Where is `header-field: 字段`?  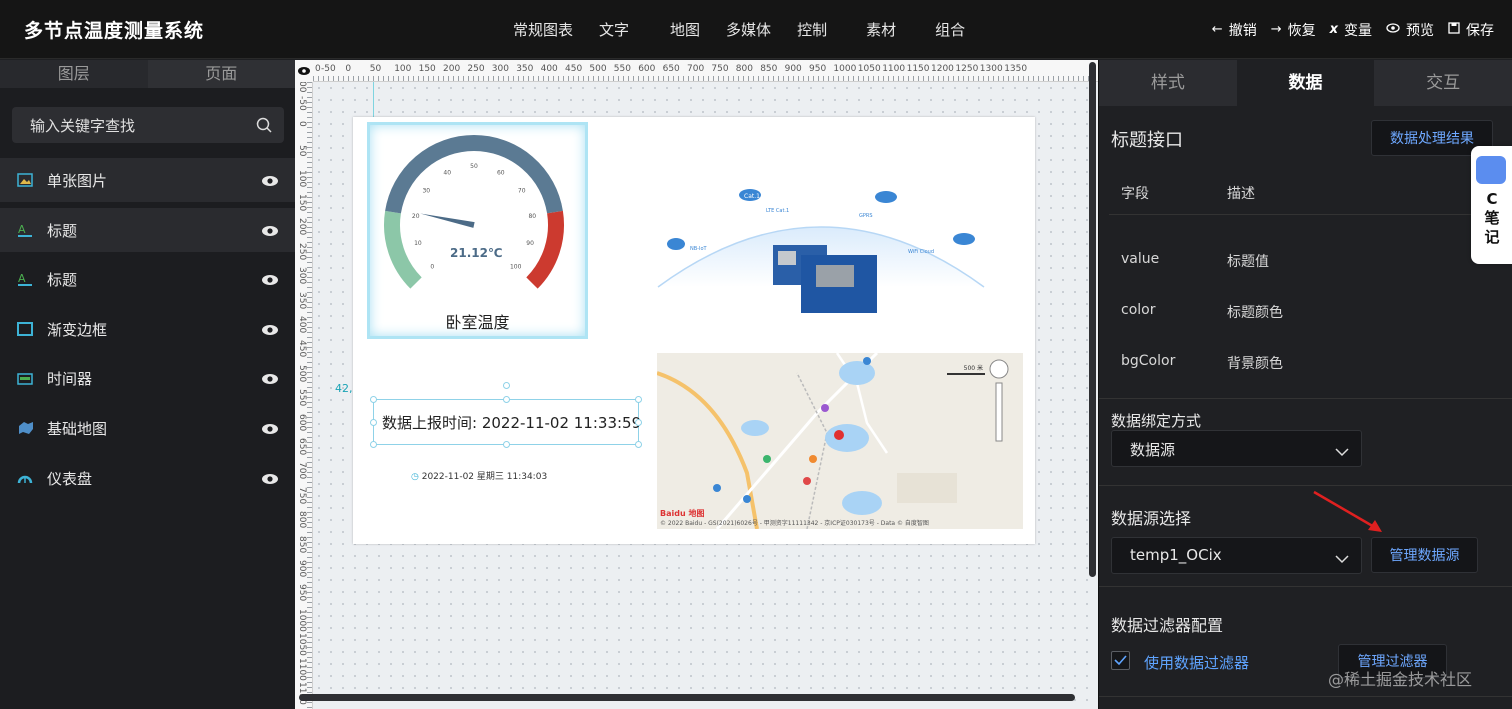 header-field: 字段 is located at coordinates (1135, 194).